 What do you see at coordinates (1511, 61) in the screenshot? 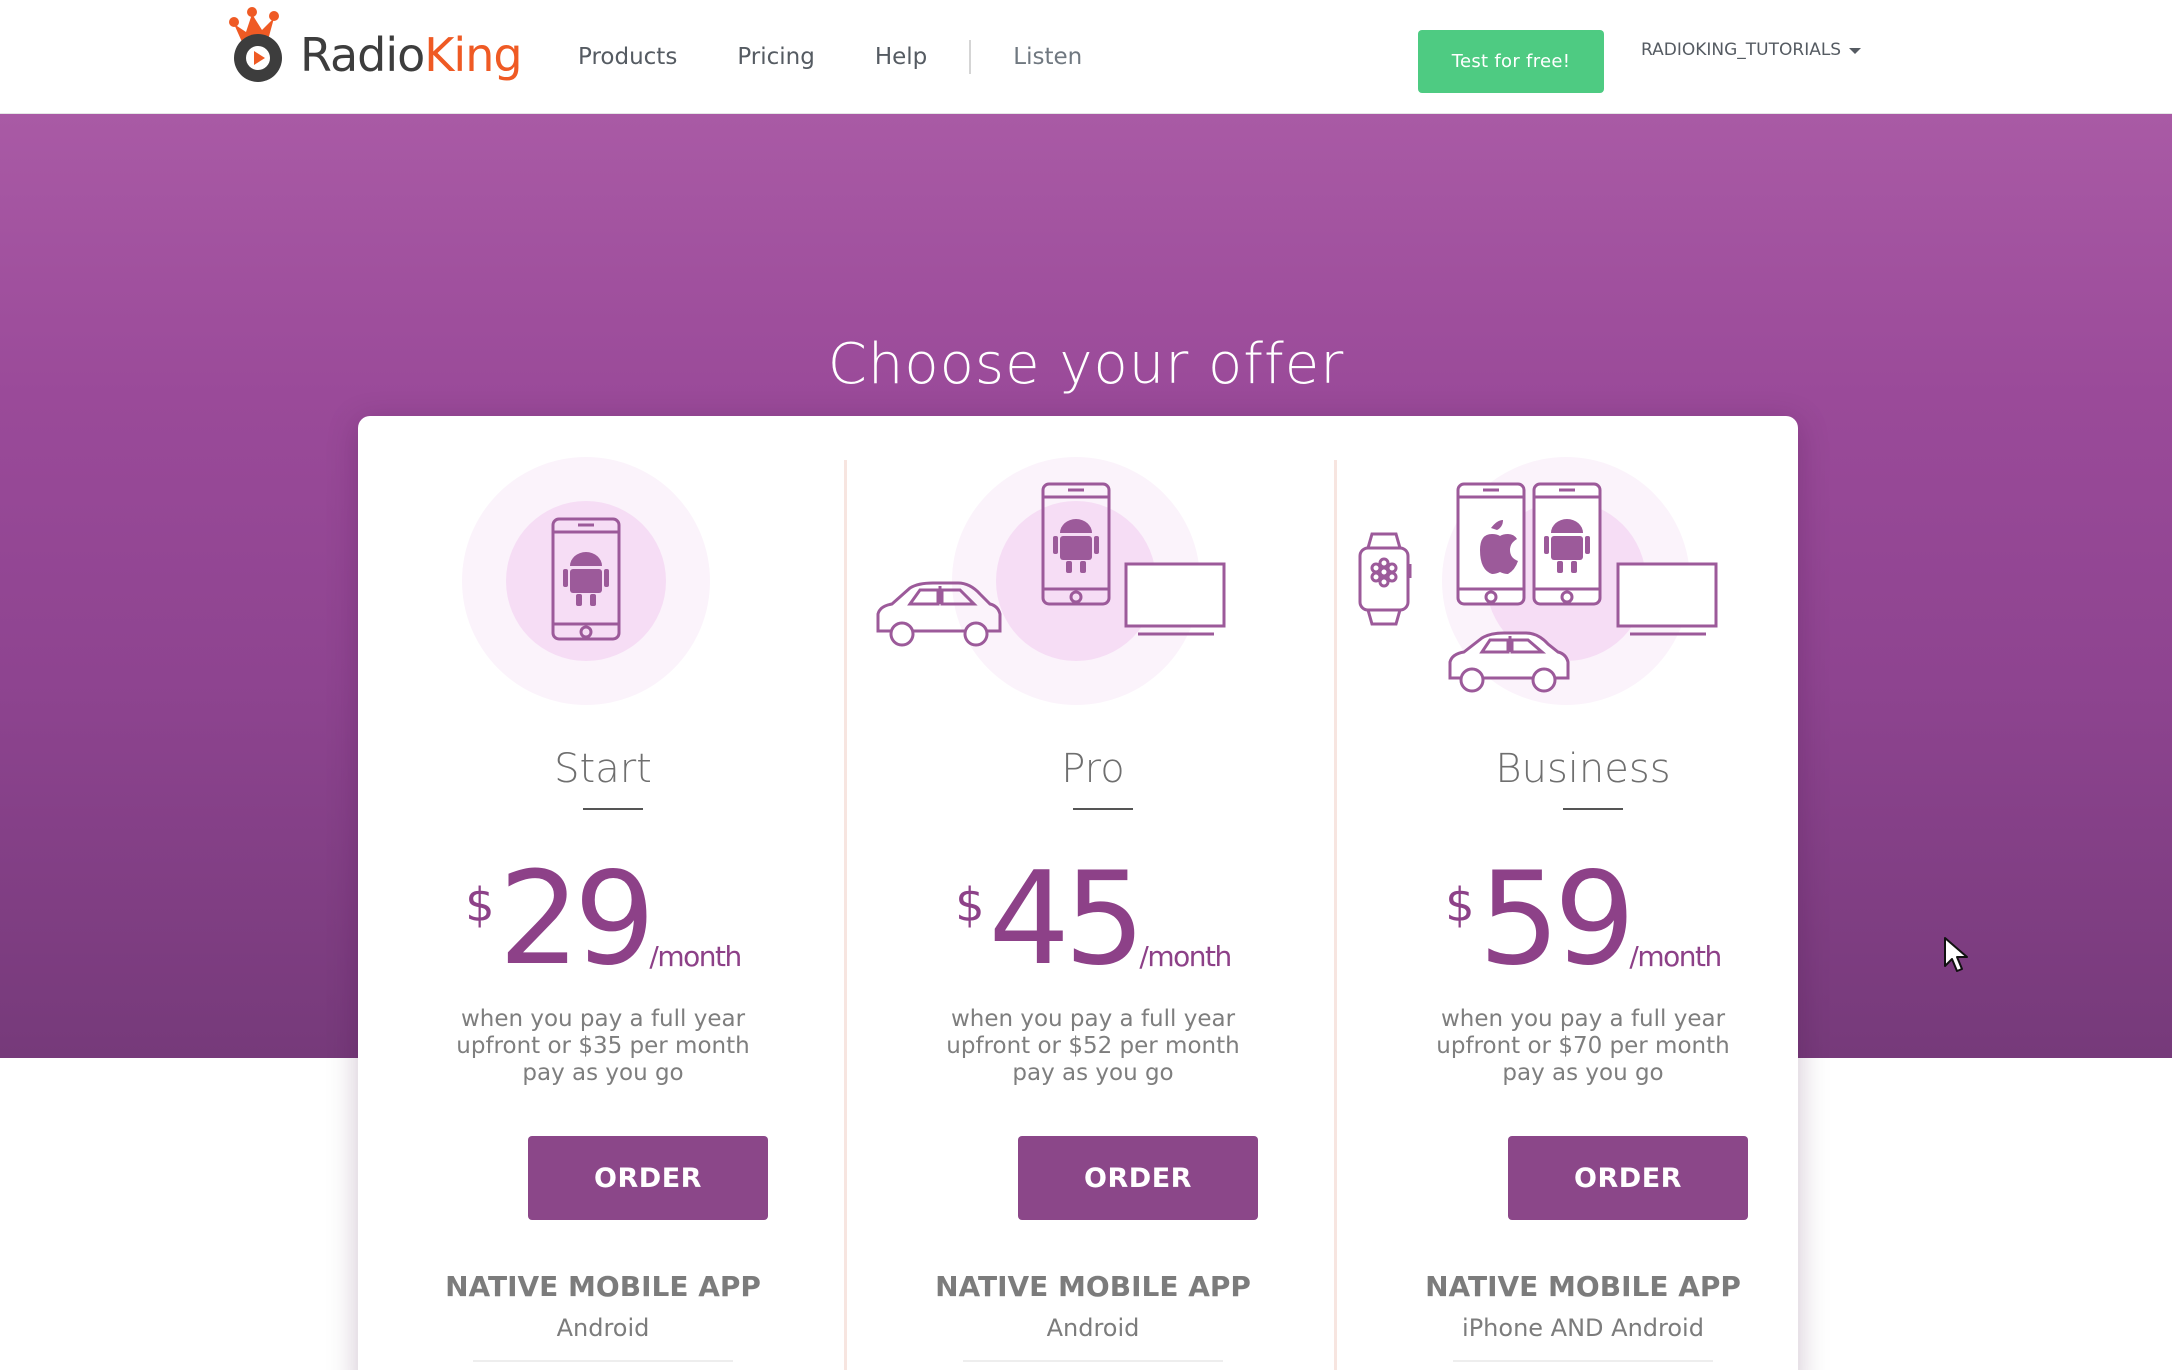
I see `test-for-free-button: Test for free!` at bounding box center [1511, 61].